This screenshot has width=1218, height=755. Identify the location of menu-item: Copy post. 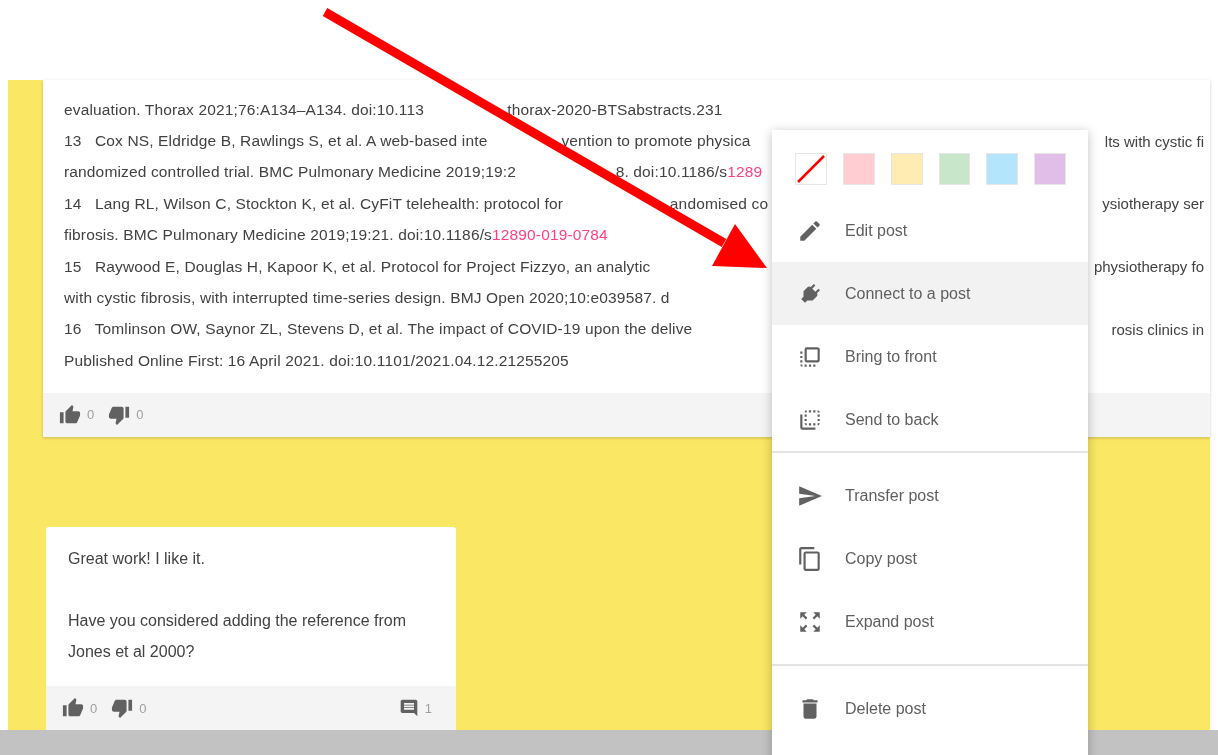
(930, 558).